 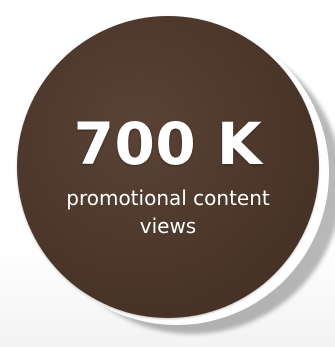 What do you see at coordinates (168, 144) in the screenshot?
I see `stat-value: 700 K` at bounding box center [168, 144].